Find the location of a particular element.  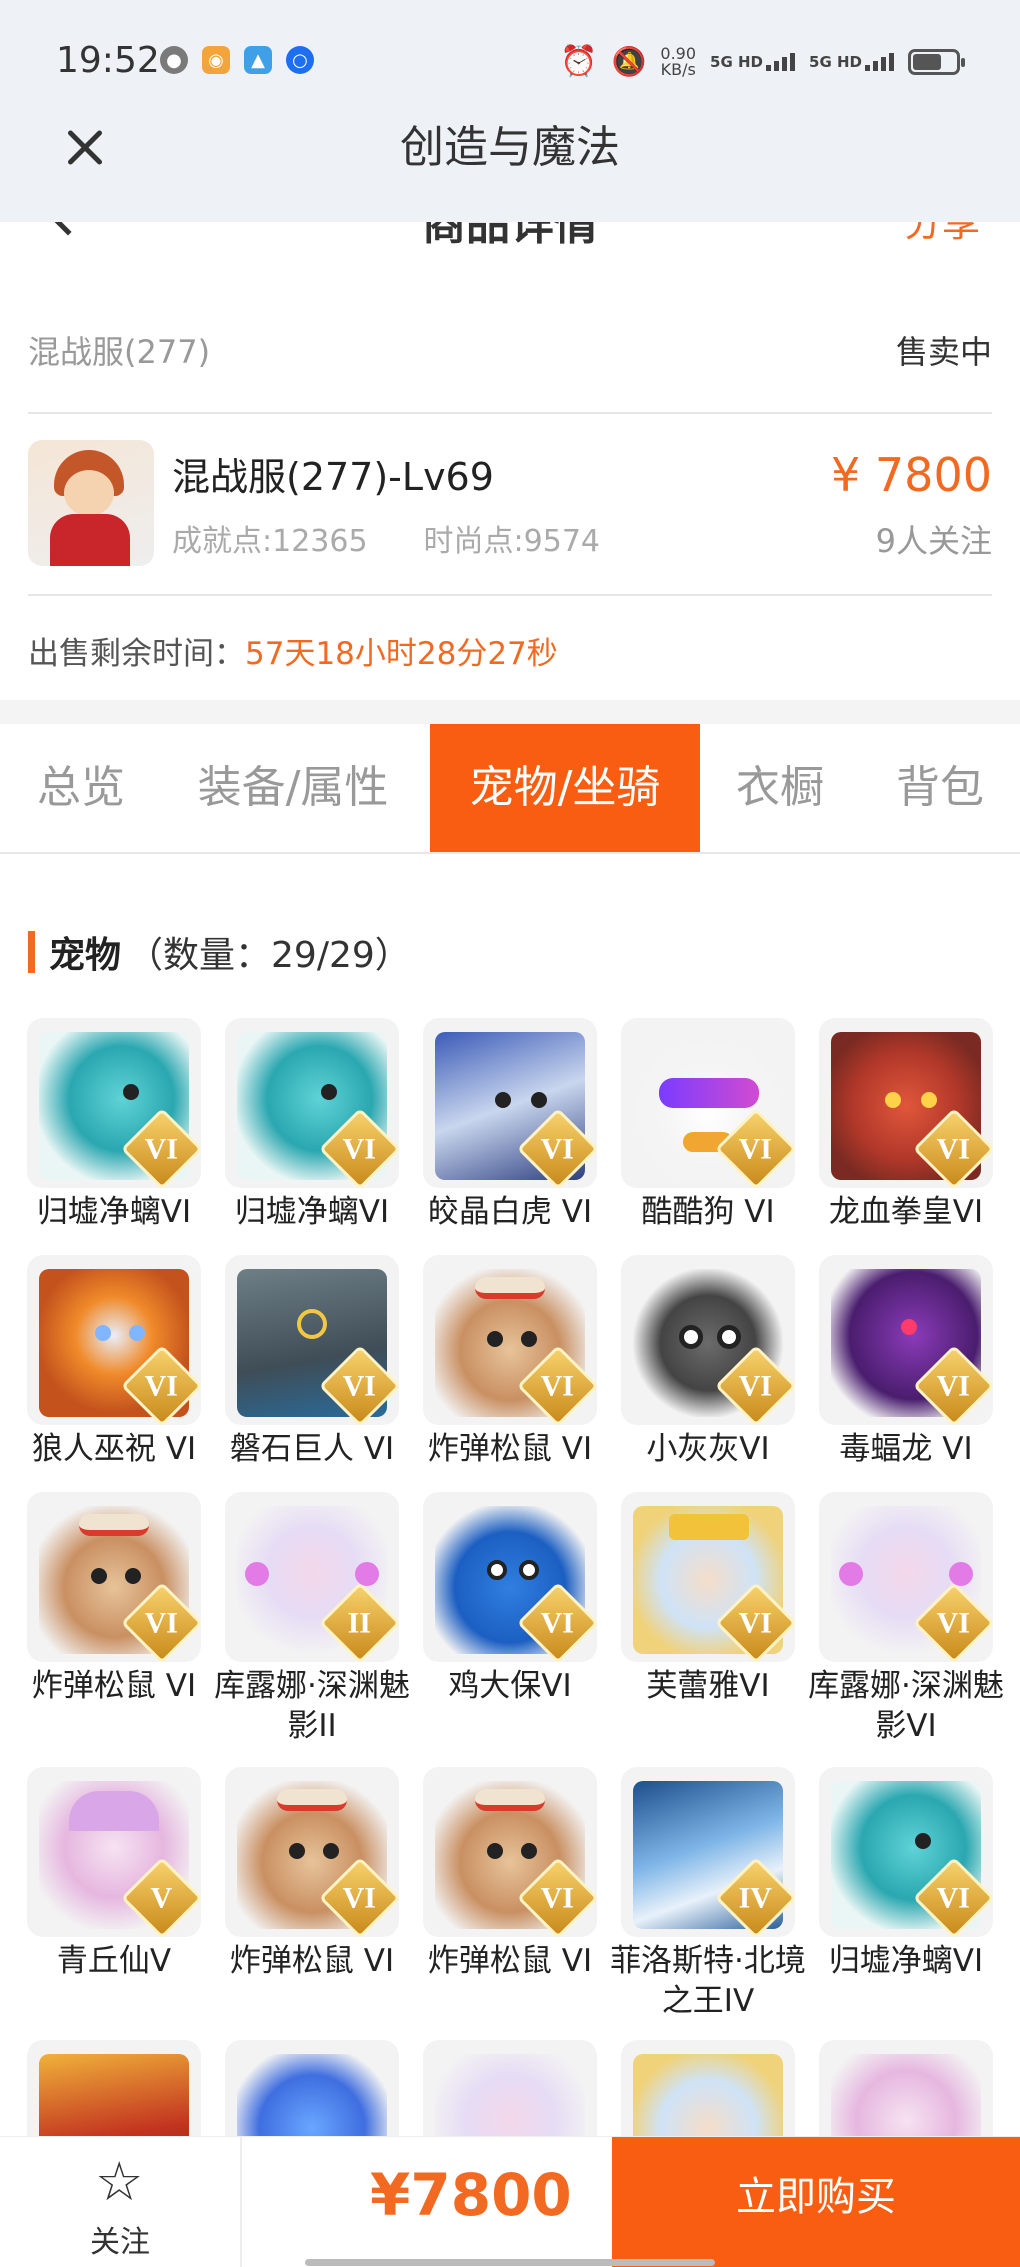

pet-card: II 库露娜·深渊魅影II is located at coordinates (312, 1619).